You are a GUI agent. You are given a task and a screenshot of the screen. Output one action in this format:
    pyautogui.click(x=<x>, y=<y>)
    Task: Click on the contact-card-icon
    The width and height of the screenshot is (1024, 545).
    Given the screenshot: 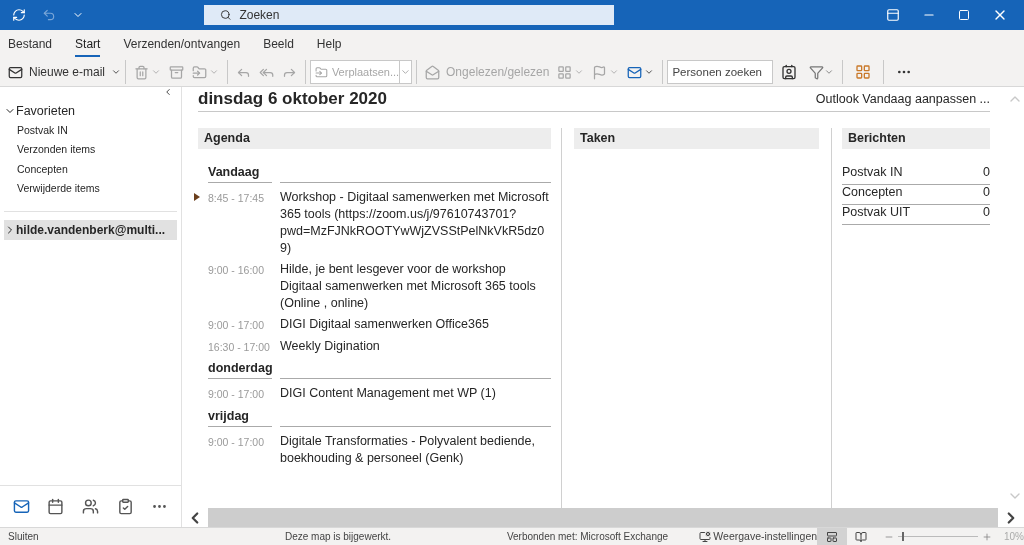 What is the action you would take?
    pyautogui.click(x=789, y=72)
    